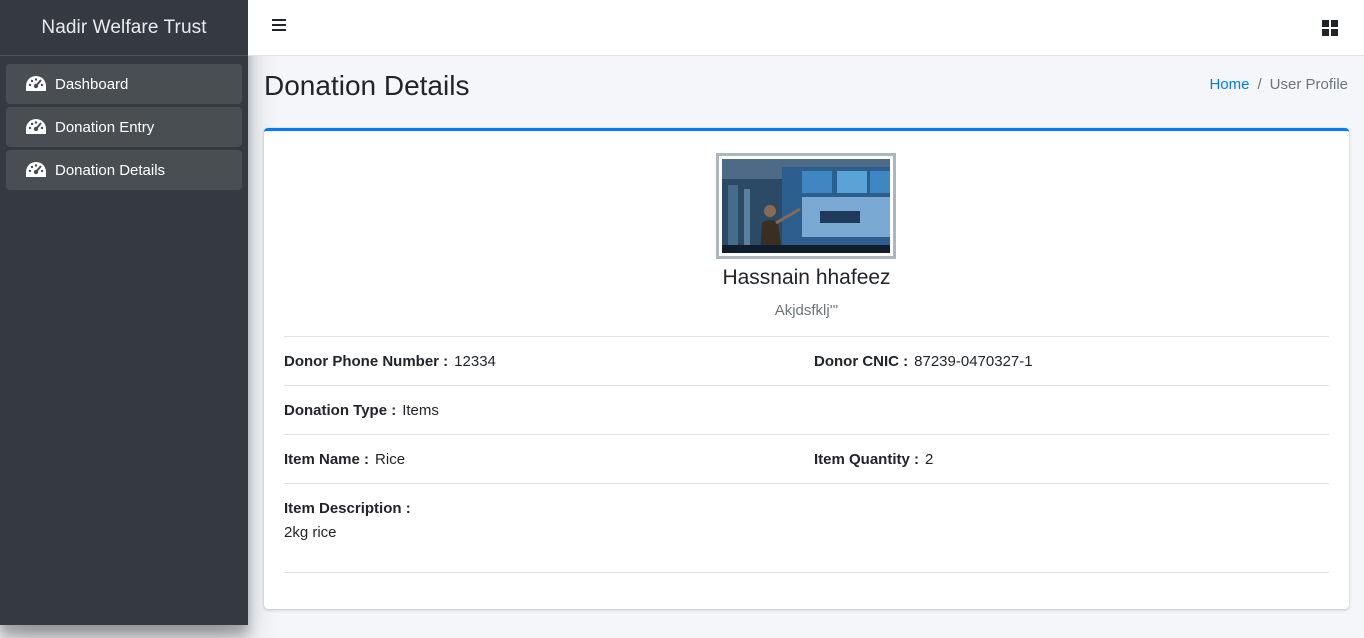  I want to click on donor-photo, so click(806, 206).